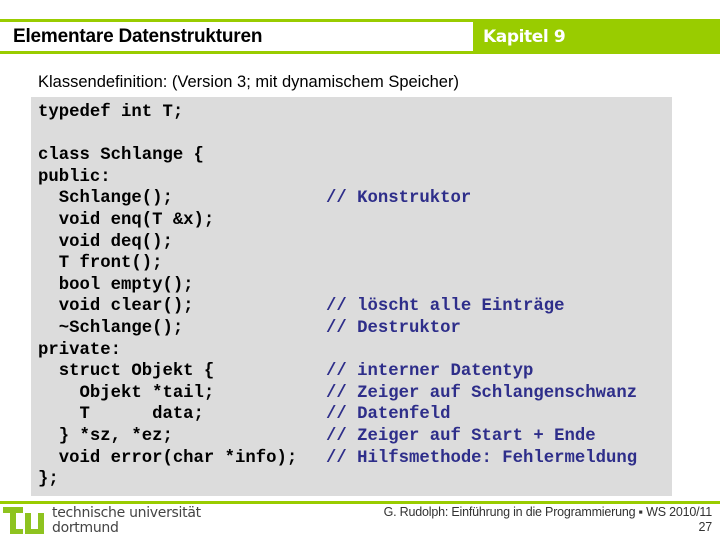 Image resolution: width=720 pixels, height=540 pixels. Describe the element at coordinates (705, 527) in the screenshot. I see `page-number: 27` at that location.